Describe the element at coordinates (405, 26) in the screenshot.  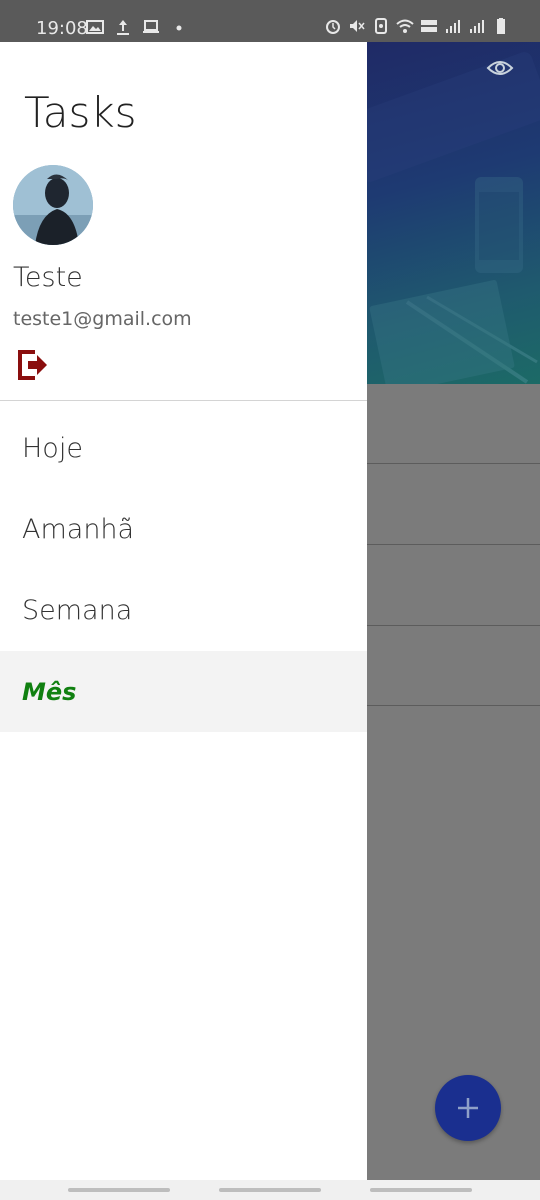
I see `wifi-icon` at that location.